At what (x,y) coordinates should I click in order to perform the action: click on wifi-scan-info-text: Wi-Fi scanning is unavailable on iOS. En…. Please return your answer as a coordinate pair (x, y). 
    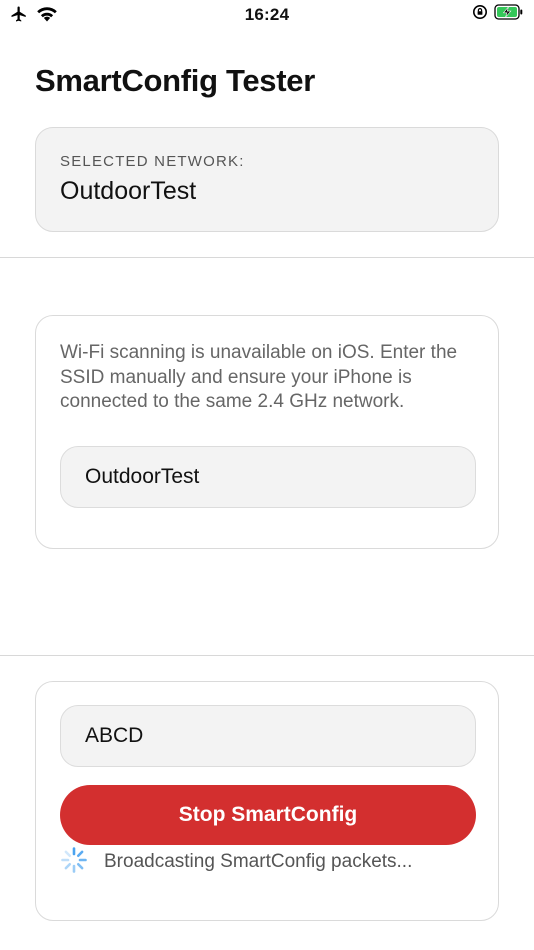
    Looking at the image, I should click on (259, 377).